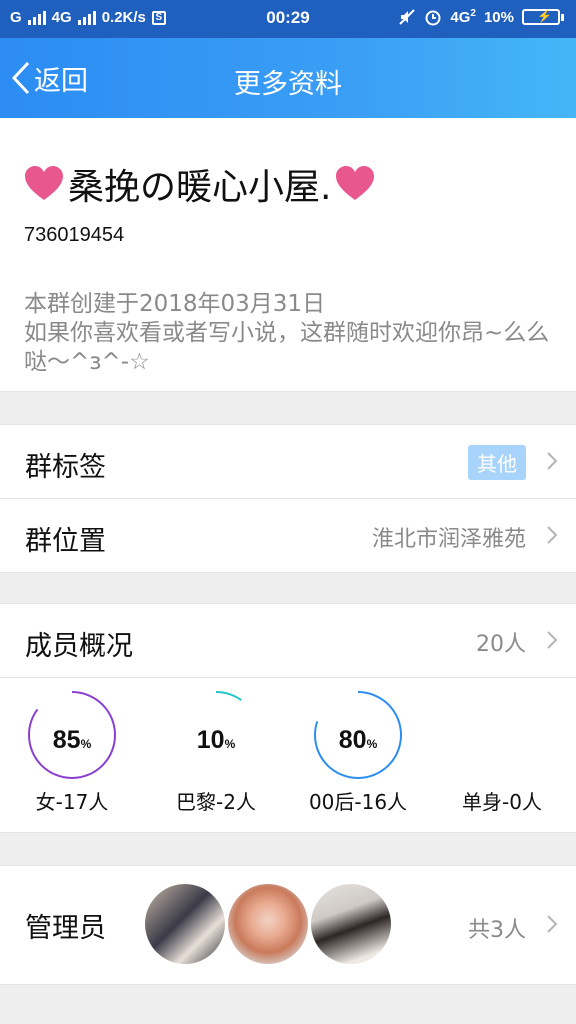  I want to click on group-name-row: 桑挽の暖心小屋., so click(199, 184).